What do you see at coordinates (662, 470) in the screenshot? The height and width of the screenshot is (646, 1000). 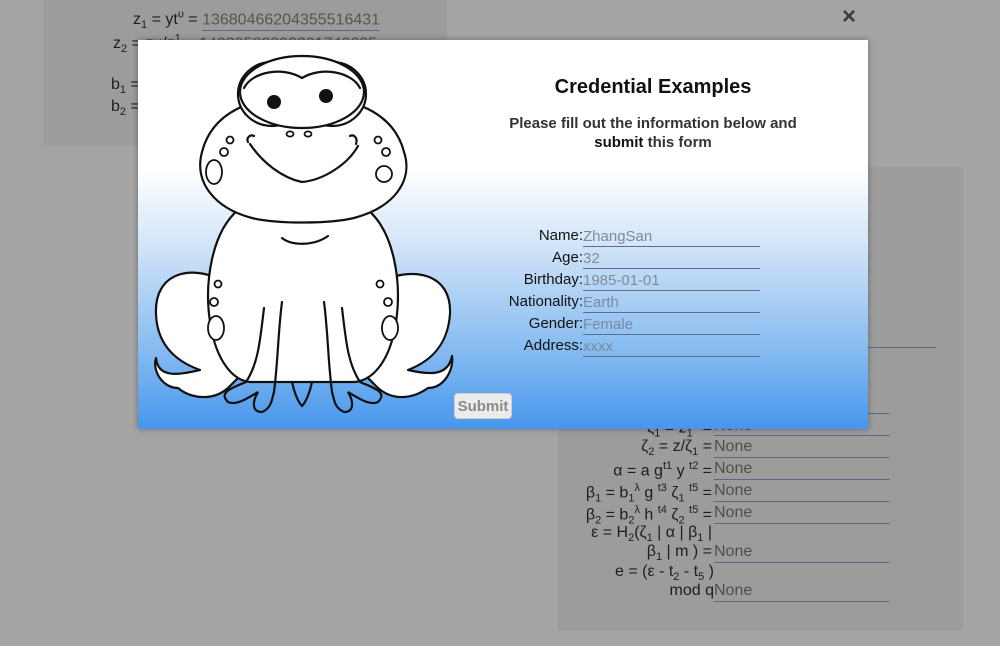 I see `bg-label-alpha: α = a gt1 y t2 =` at bounding box center [662, 470].